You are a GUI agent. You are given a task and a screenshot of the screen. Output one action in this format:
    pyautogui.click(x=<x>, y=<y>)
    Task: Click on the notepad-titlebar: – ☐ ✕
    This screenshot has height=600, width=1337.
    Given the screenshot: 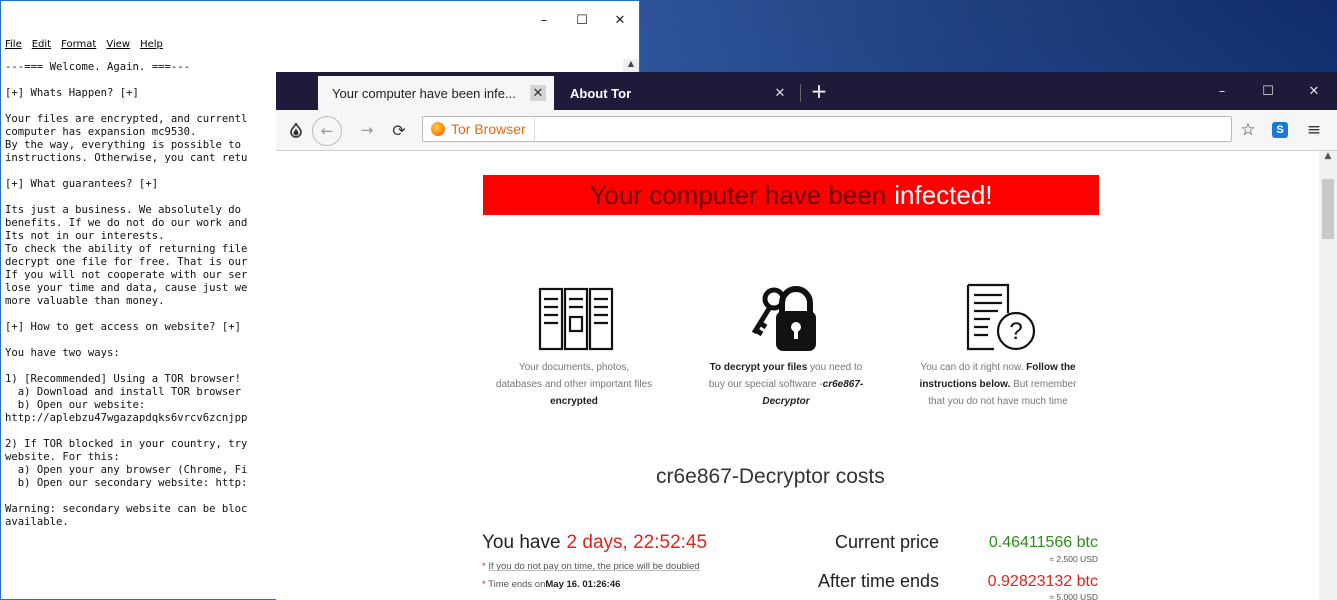 What is the action you would take?
    pyautogui.click(x=320, y=20)
    